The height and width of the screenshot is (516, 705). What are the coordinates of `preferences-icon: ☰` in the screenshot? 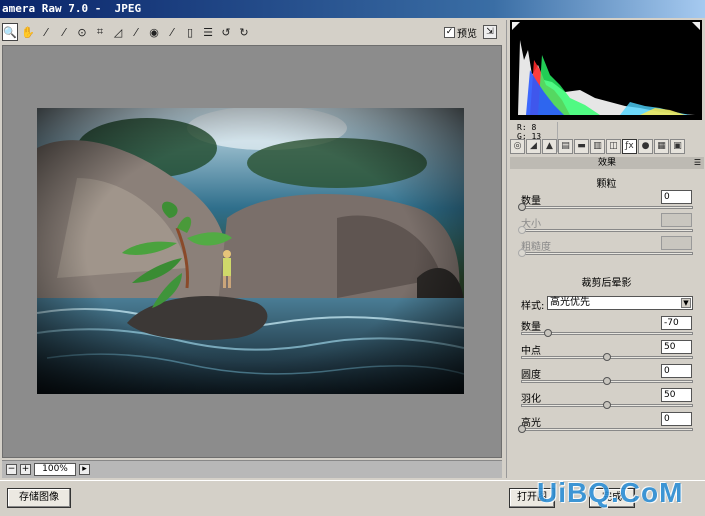 It's located at (208, 32).